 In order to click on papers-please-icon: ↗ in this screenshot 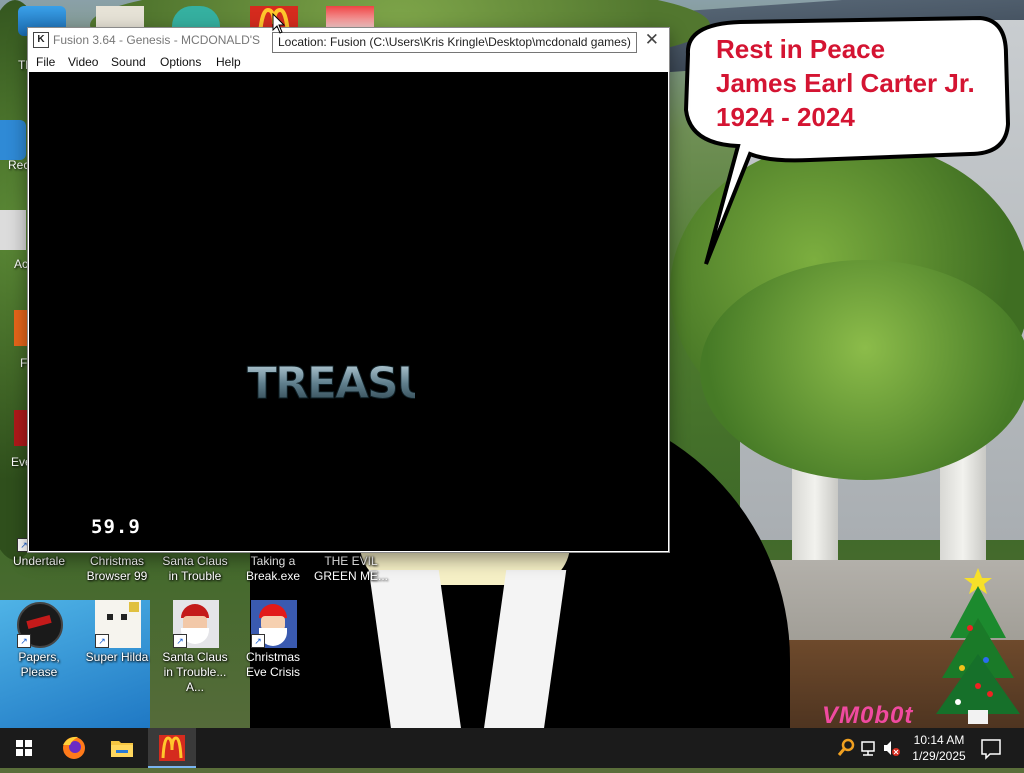, I will do `click(39, 624)`.